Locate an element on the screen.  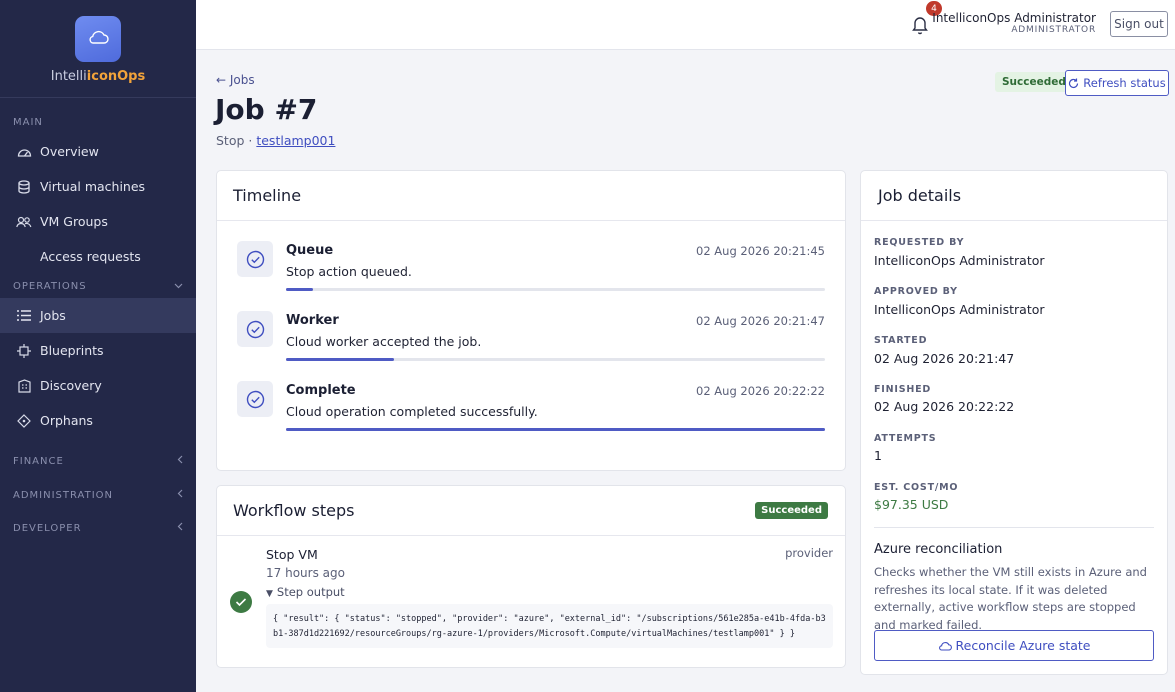
attempts-value: 1 is located at coordinates (878, 455).